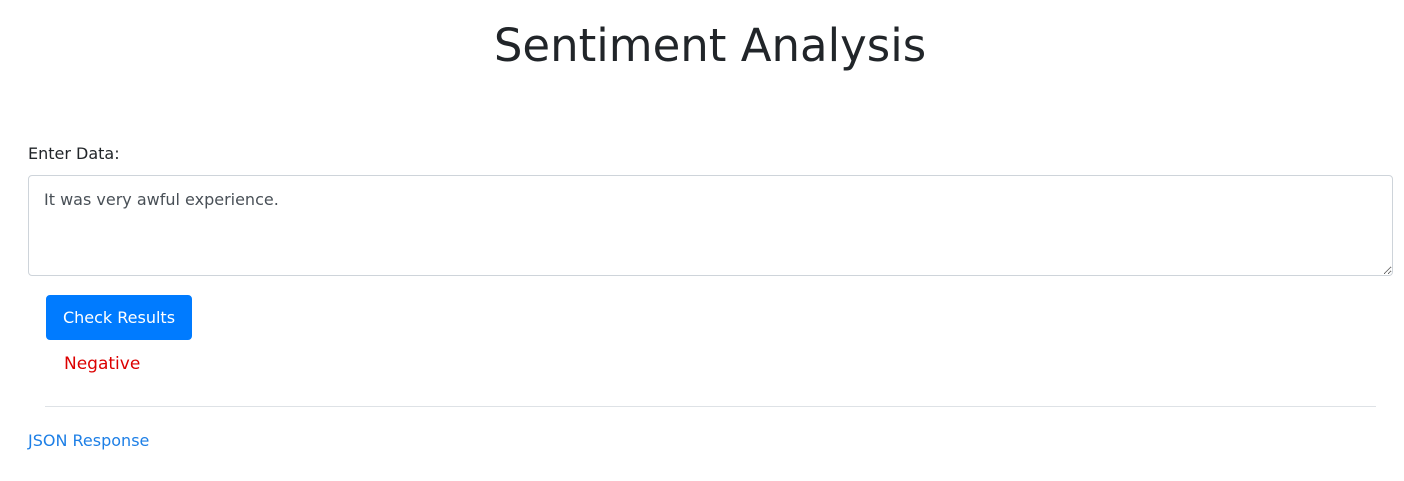  Describe the element at coordinates (74, 153) in the screenshot. I see `enter-data-label: Enter Data:` at that location.